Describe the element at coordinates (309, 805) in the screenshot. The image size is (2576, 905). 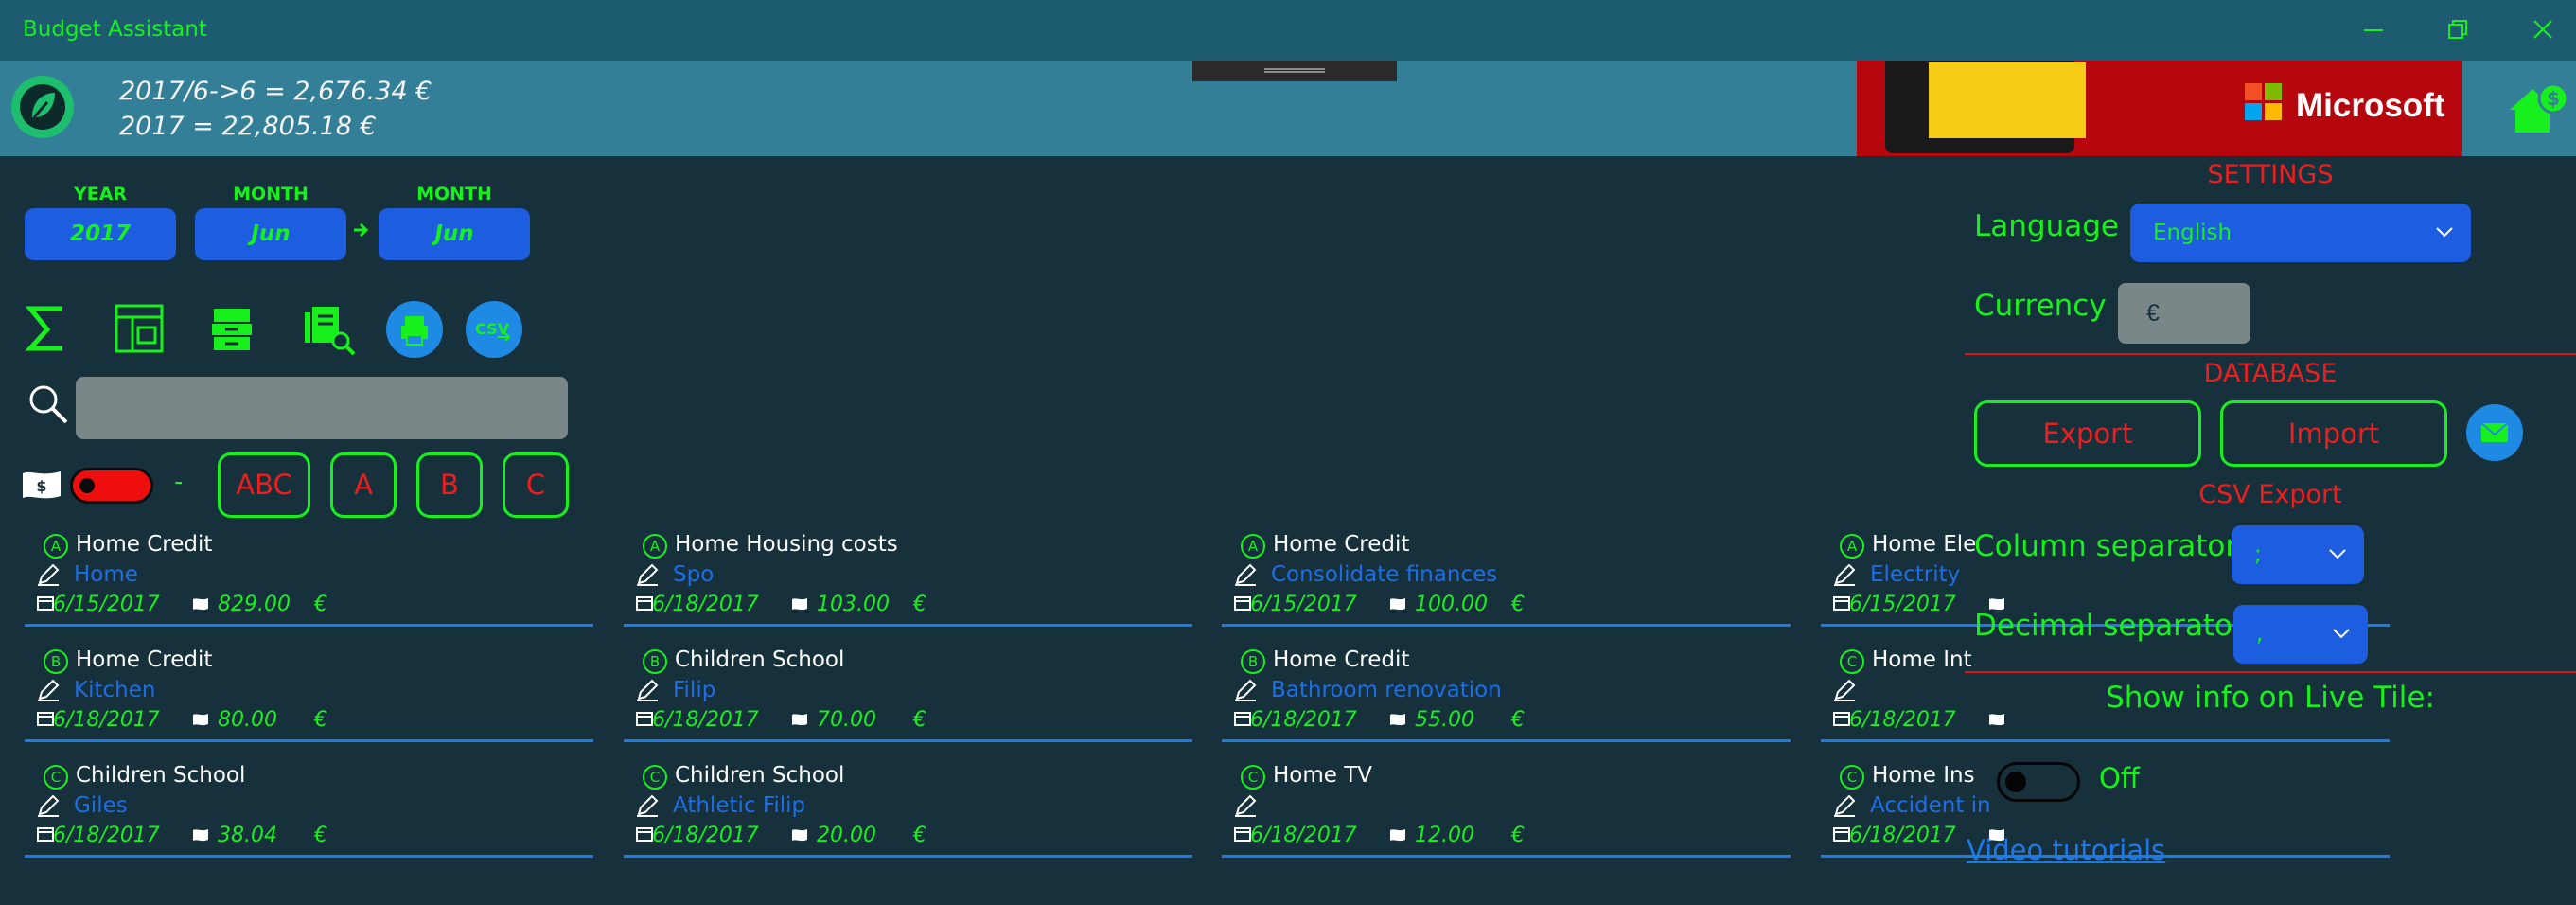
I see `expense-card: C Children School Giles 6/18/2017 38.04 €` at that location.